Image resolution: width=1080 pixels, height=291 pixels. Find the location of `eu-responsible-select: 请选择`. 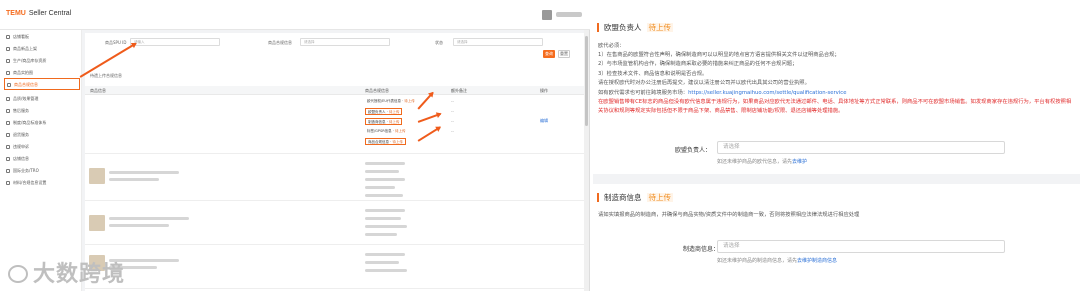

eu-responsible-select: 请选择 is located at coordinates (861, 147).